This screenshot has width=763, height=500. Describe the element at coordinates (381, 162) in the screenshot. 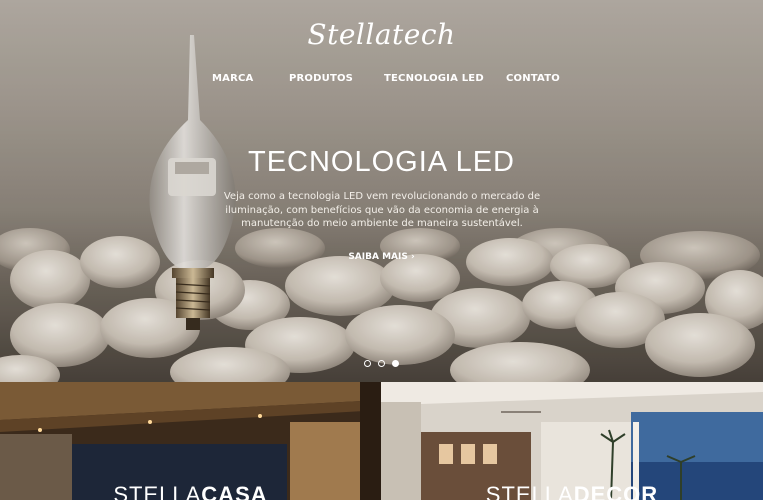

I see `hero-title: TECNOLOGIA LED` at that location.